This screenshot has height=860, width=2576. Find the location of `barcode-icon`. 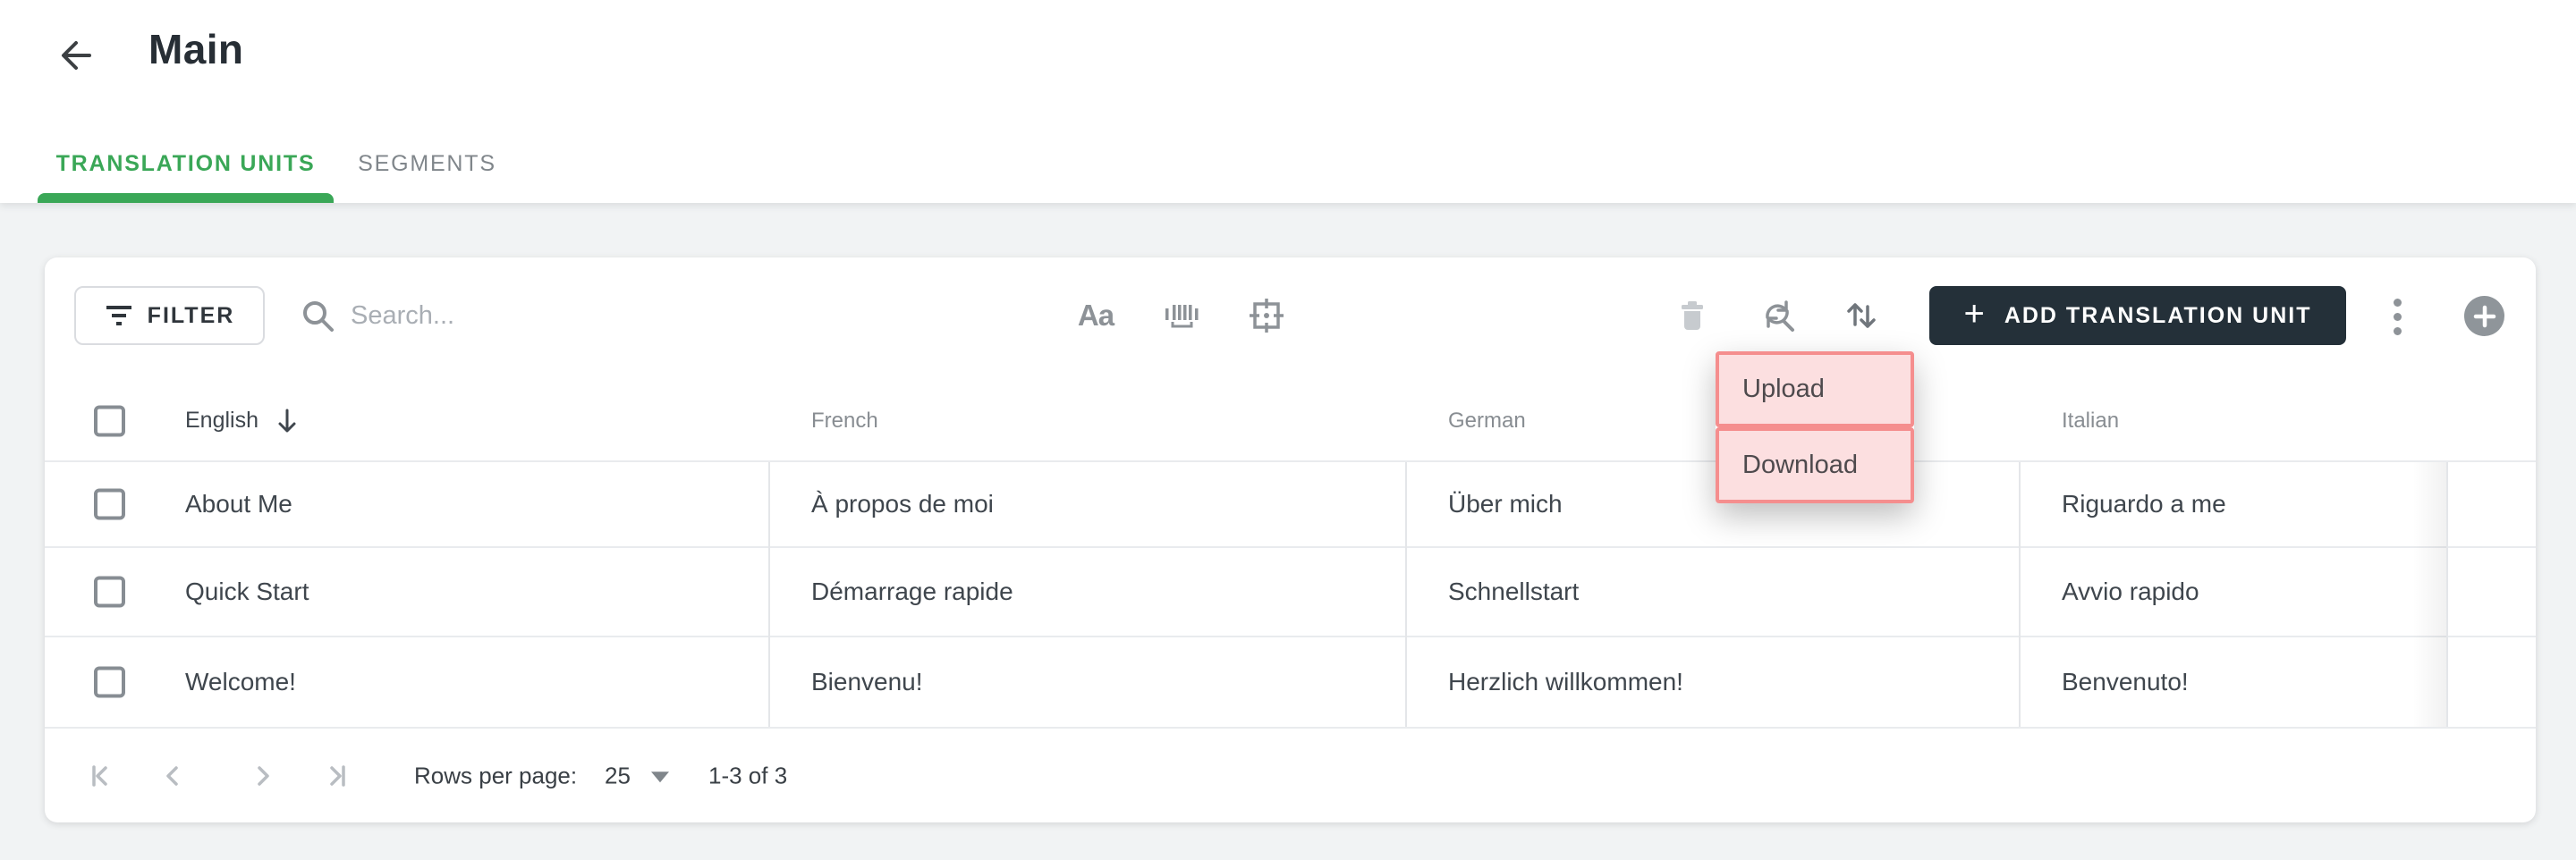

barcode-icon is located at coordinates (1181, 315).